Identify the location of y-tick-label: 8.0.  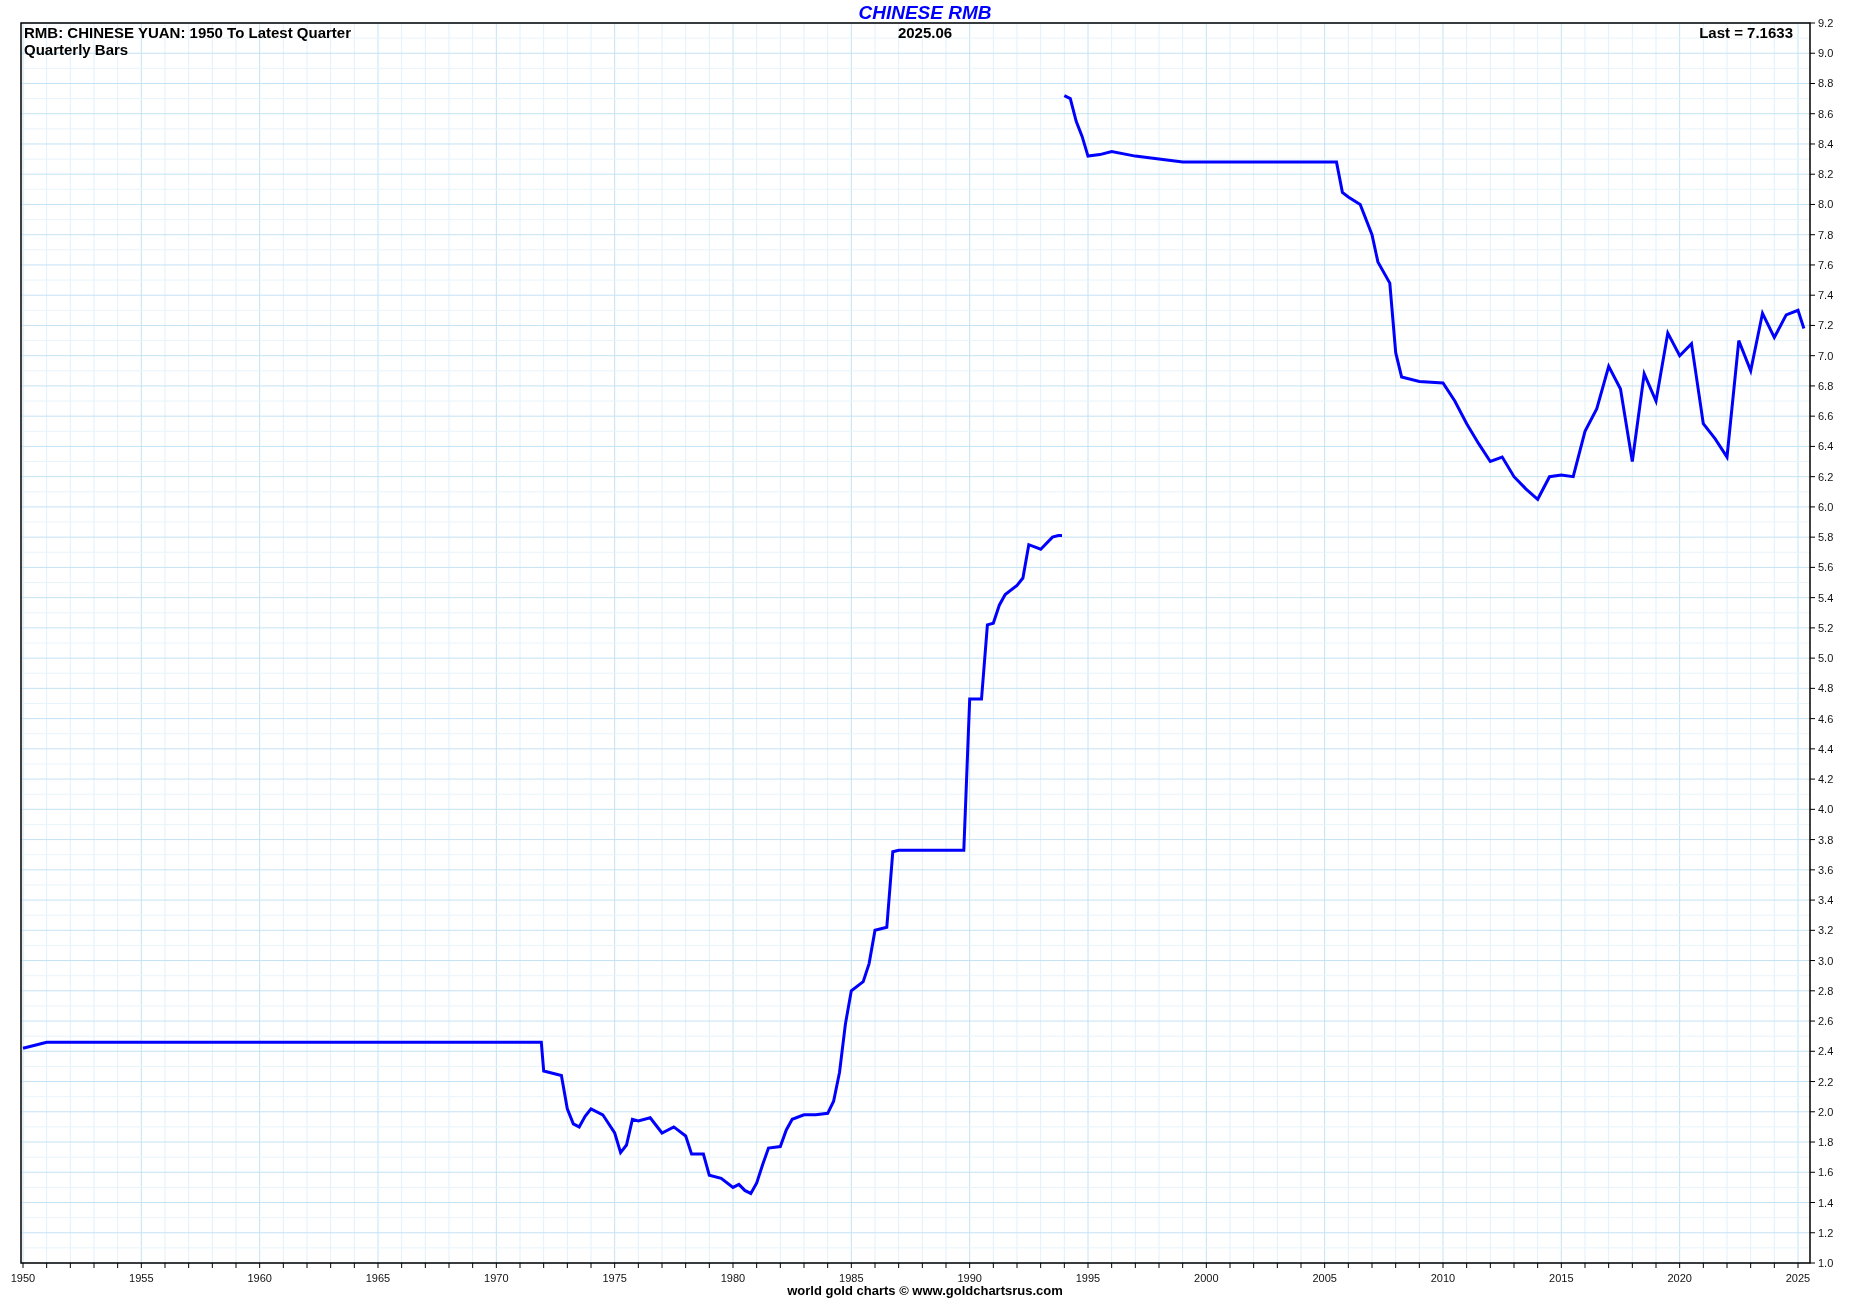
(1826, 204).